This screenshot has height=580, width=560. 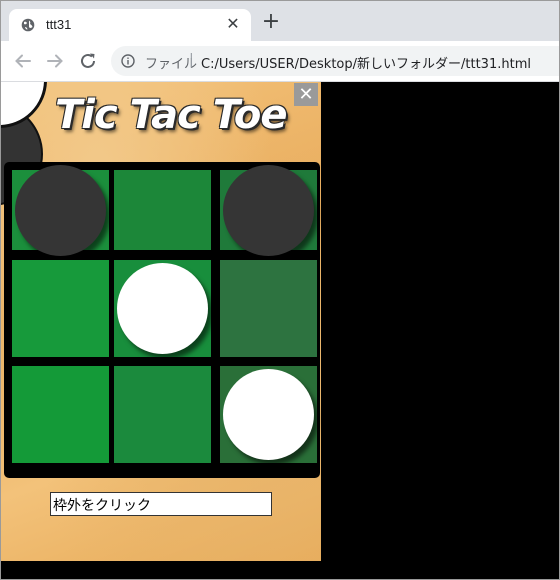 What do you see at coordinates (28, 25) in the screenshot?
I see `globe-icon` at bounding box center [28, 25].